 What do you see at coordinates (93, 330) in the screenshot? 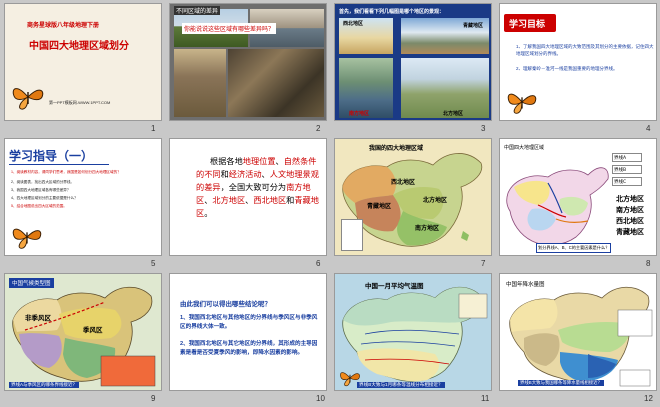
I see `climate-zone-label: 季风区` at bounding box center [93, 330].